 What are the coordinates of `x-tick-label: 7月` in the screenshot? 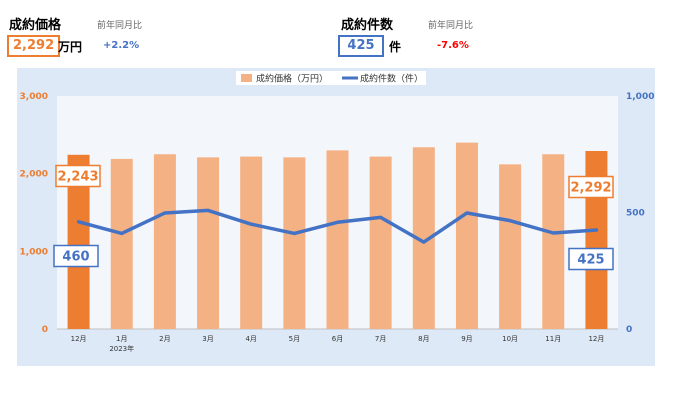 It's located at (380, 339).